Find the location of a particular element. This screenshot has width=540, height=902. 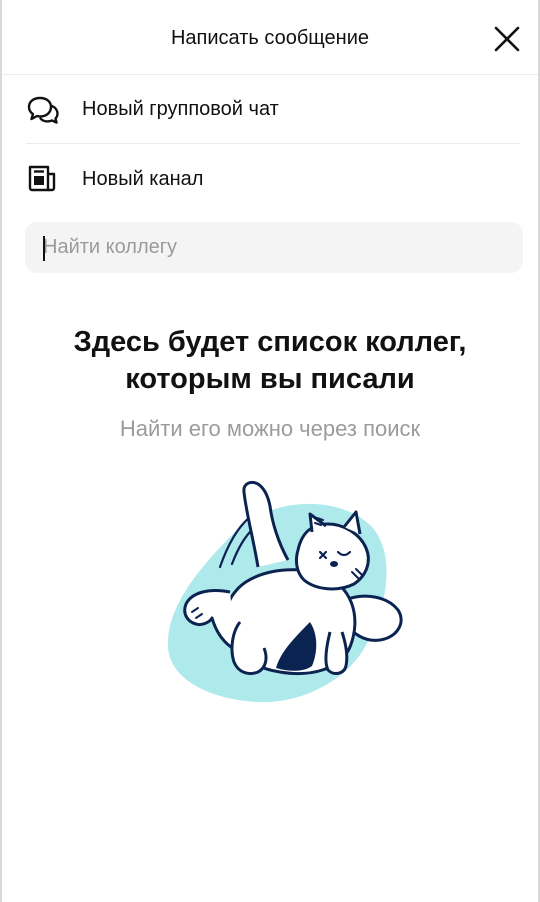

dialog-header: Написать сообщение is located at coordinates (270, 37).